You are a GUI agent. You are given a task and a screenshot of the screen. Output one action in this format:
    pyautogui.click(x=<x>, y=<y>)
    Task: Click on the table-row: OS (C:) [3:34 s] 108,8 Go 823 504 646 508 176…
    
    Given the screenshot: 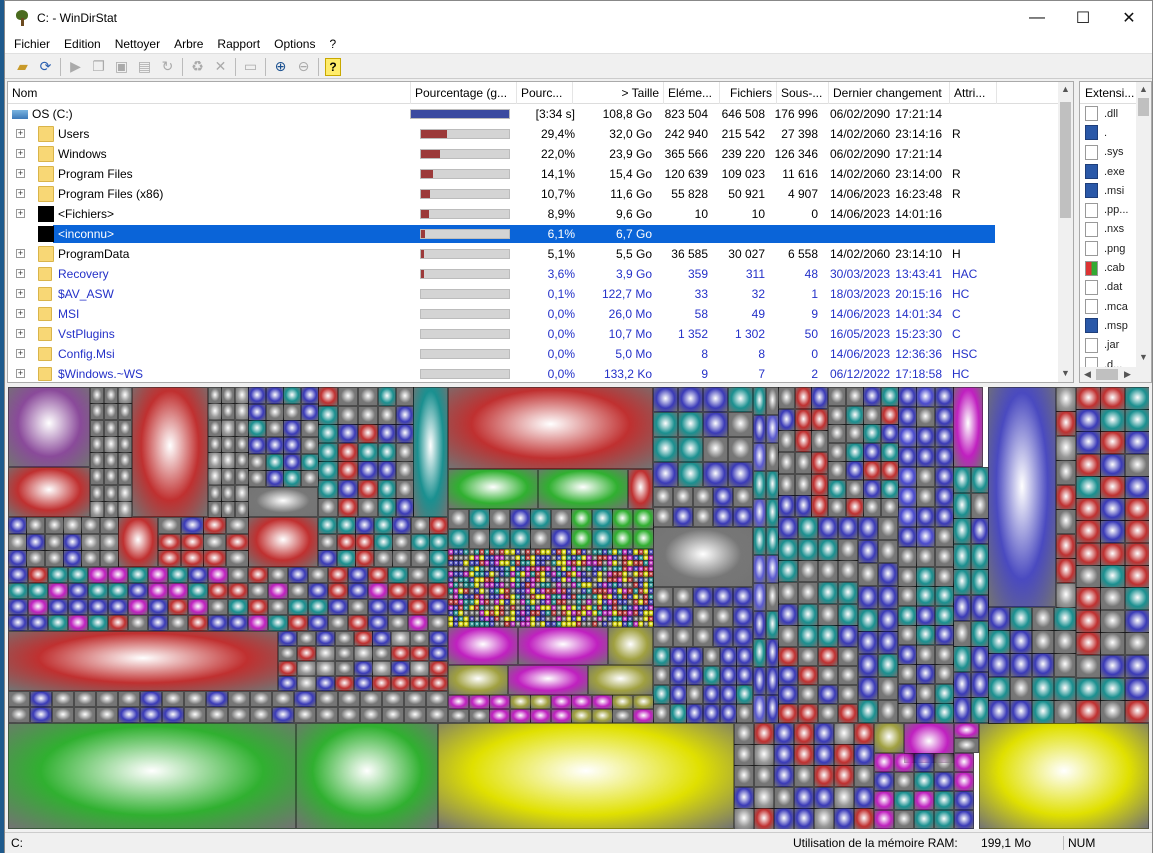 What is the action you would take?
    pyautogui.click(x=534, y=114)
    